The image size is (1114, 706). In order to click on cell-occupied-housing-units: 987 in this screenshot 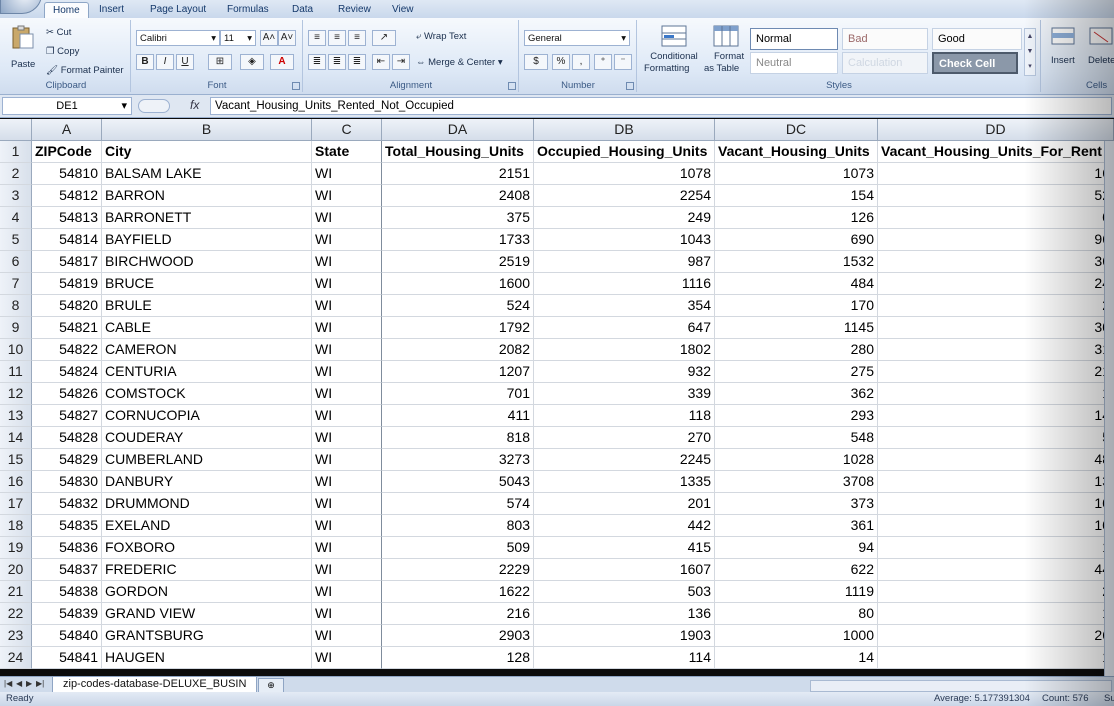, I will do `click(624, 262)`.